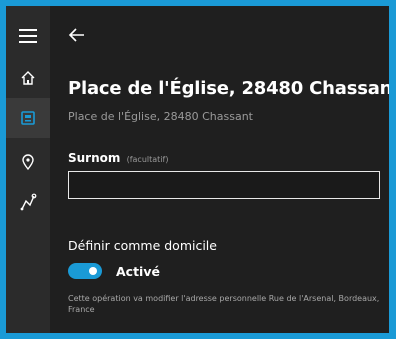 This screenshot has height=339, width=396. I want to click on nav-places-button, so click(28, 118).